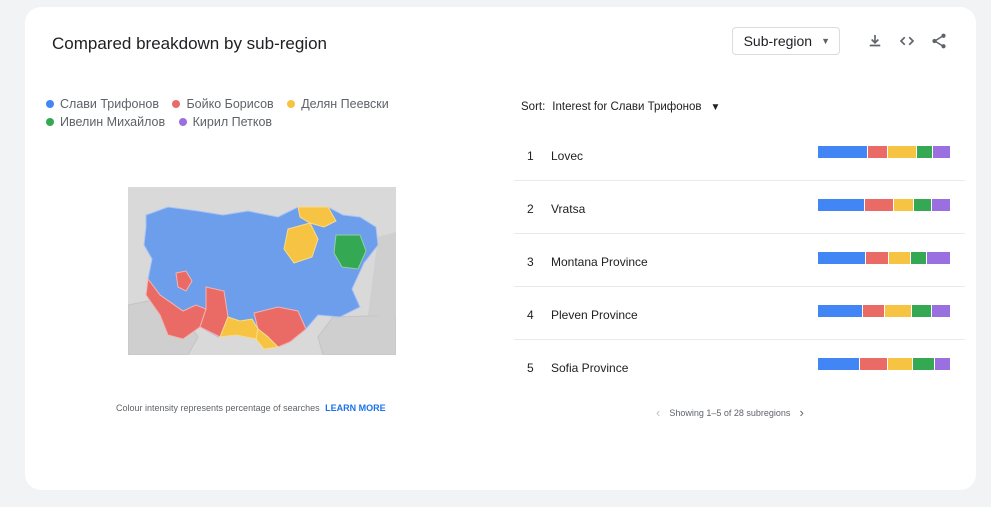 The width and height of the screenshot is (991, 507). I want to click on pagination-status: Showing 1–5 of 28 subregions, so click(730, 412).